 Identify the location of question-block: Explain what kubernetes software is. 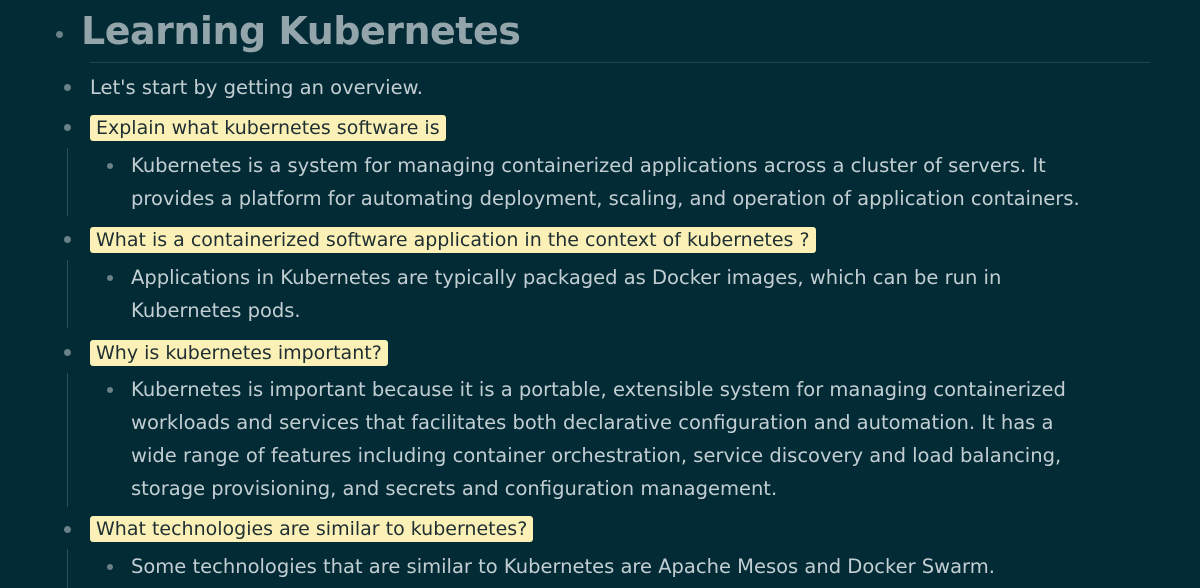
(268, 128).